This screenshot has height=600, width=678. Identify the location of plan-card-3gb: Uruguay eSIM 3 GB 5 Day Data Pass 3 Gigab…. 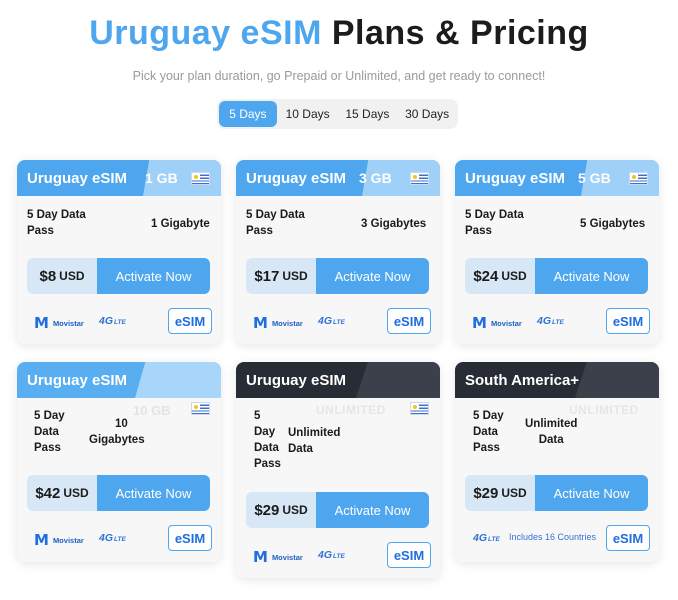
(338, 252).